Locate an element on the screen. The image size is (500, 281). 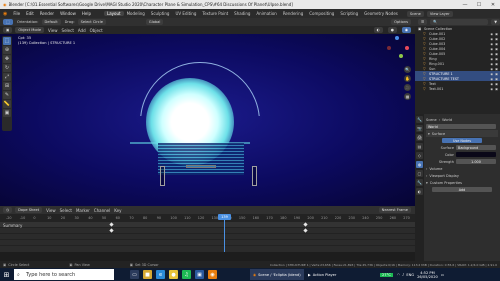
scale-icon: ⤢ is located at coordinates (7, 77).